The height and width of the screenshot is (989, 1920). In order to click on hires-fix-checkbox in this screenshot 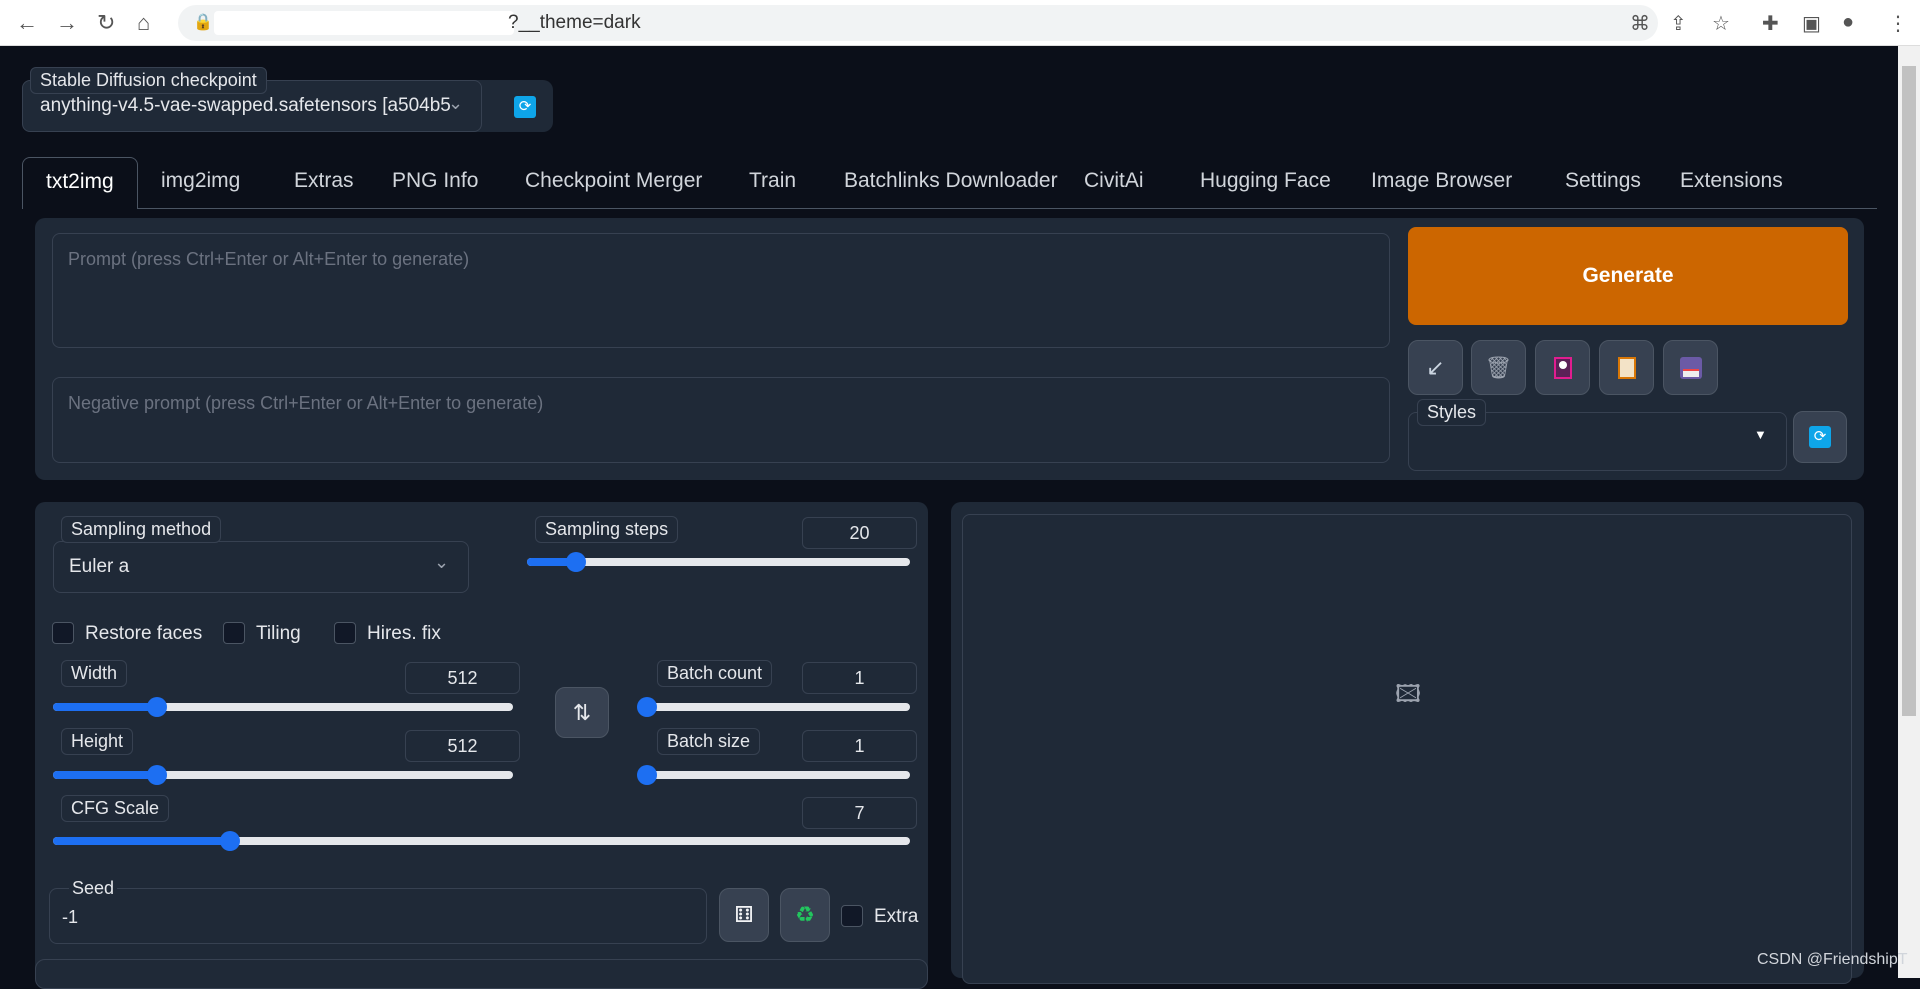, I will do `click(345, 633)`.